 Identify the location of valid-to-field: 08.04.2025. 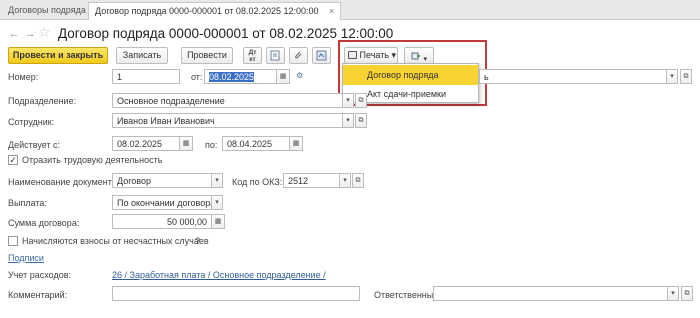
(256, 143).